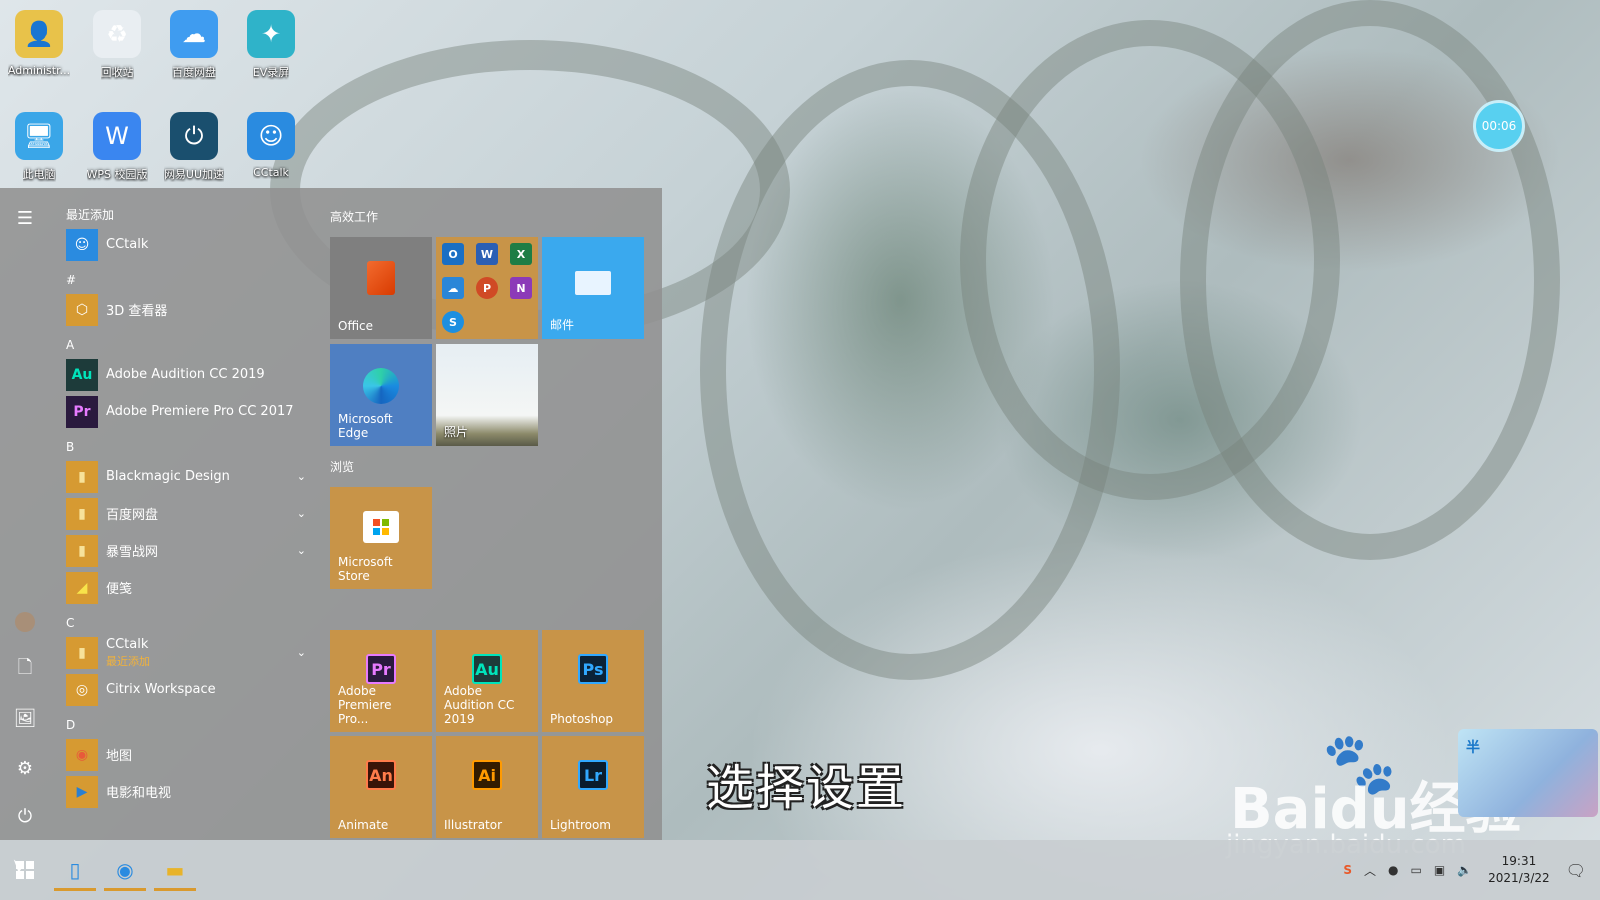 The image size is (1600, 900). Describe the element at coordinates (186, 722) in the screenshot. I see `section-letter: D` at that location.